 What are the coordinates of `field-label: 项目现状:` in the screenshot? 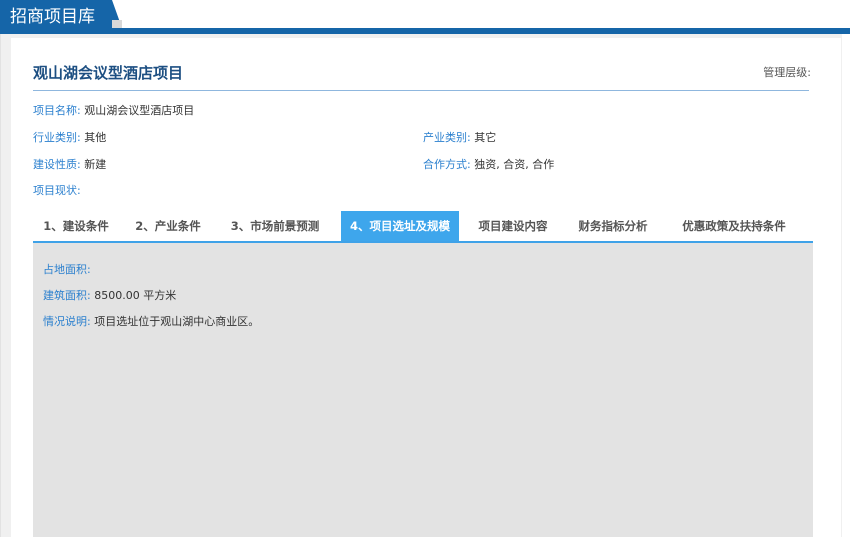 It's located at (57, 190).